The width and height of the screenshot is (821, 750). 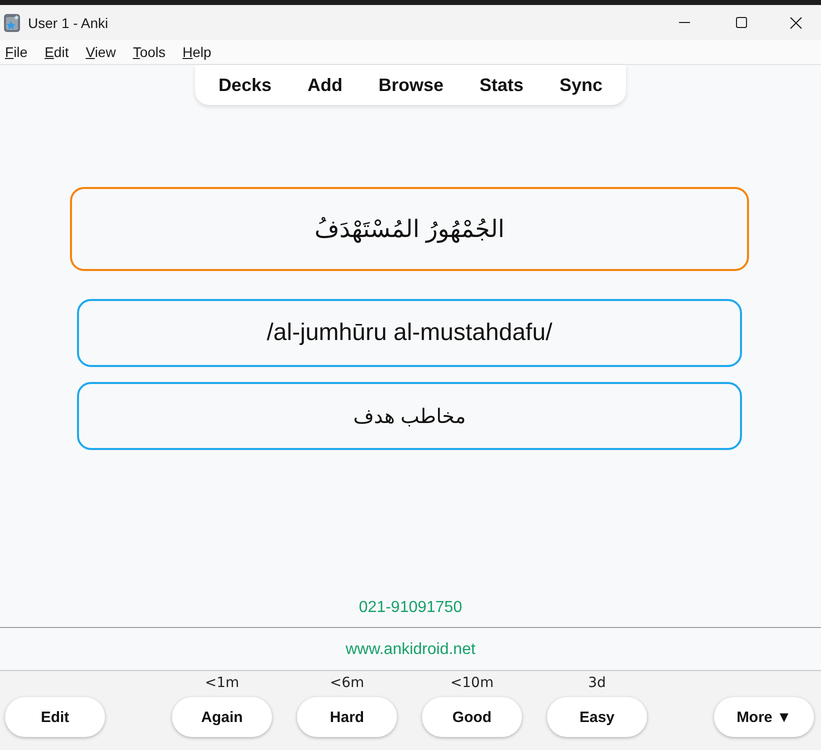 What do you see at coordinates (409, 416) in the screenshot?
I see `answer-card: مخاطب هدف` at bounding box center [409, 416].